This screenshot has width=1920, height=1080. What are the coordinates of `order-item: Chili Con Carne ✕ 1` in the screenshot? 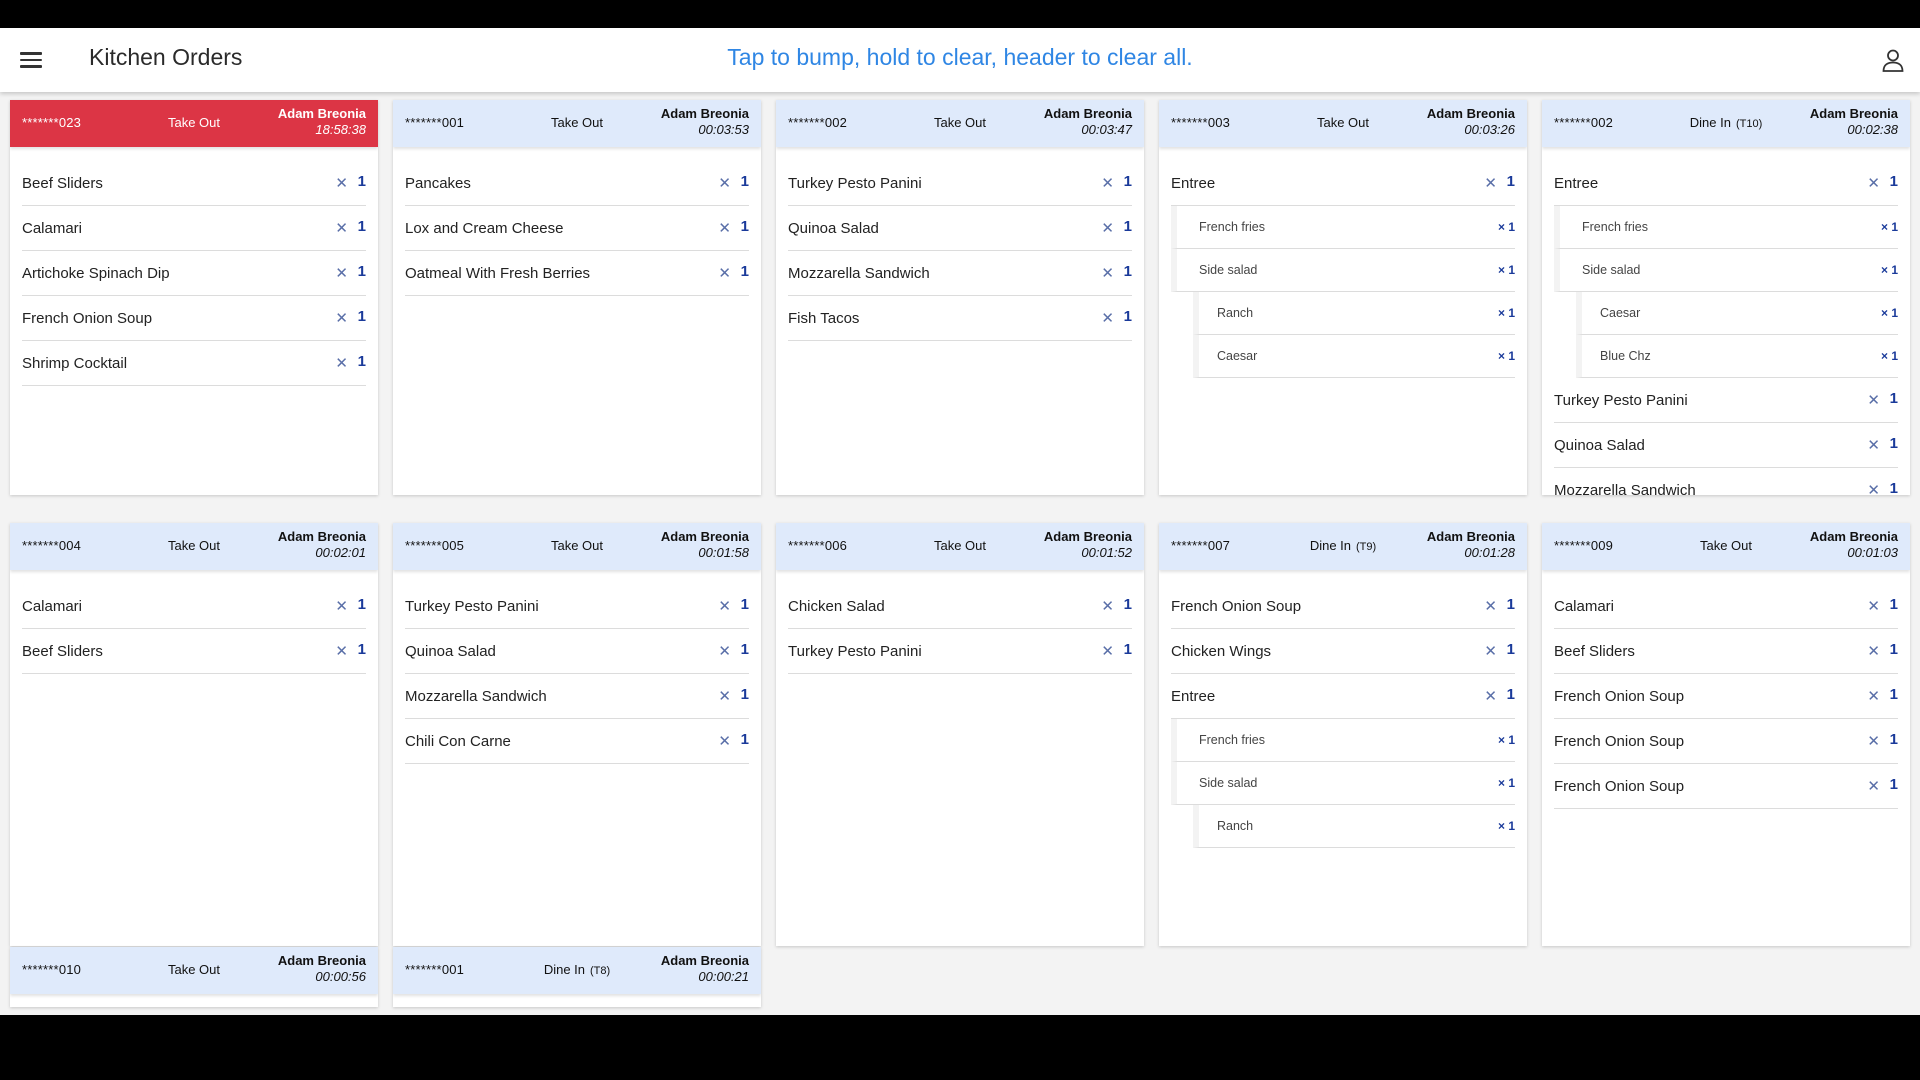 It's located at (577, 741).